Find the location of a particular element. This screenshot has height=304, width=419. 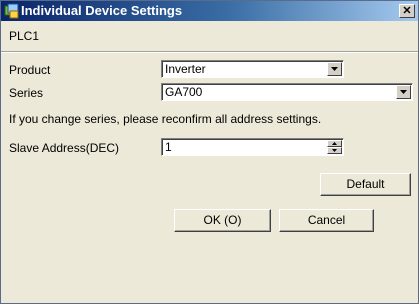

product-dropdown-button is located at coordinates (334, 69).